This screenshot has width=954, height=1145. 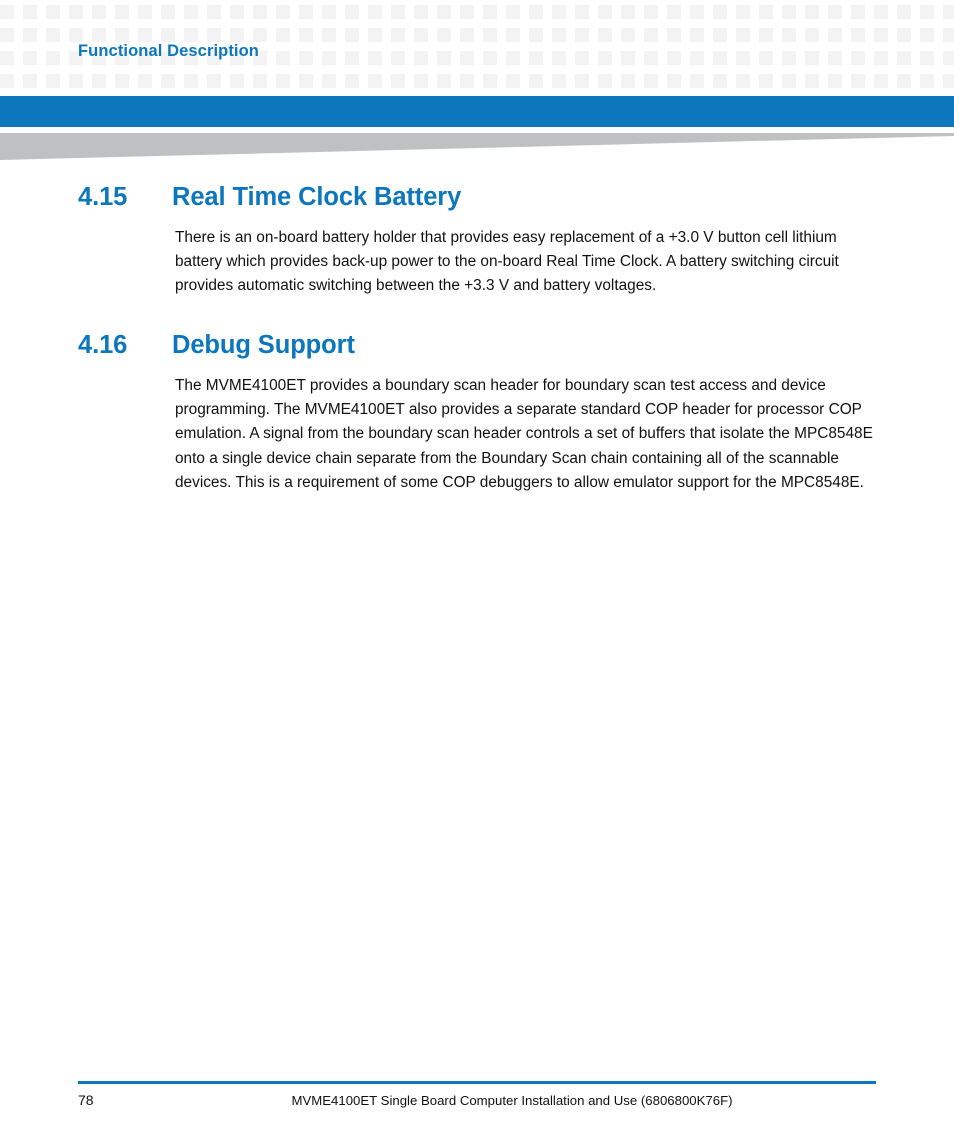 What do you see at coordinates (477, 146) in the screenshot?
I see `gray-wedge-shape` at bounding box center [477, 146].